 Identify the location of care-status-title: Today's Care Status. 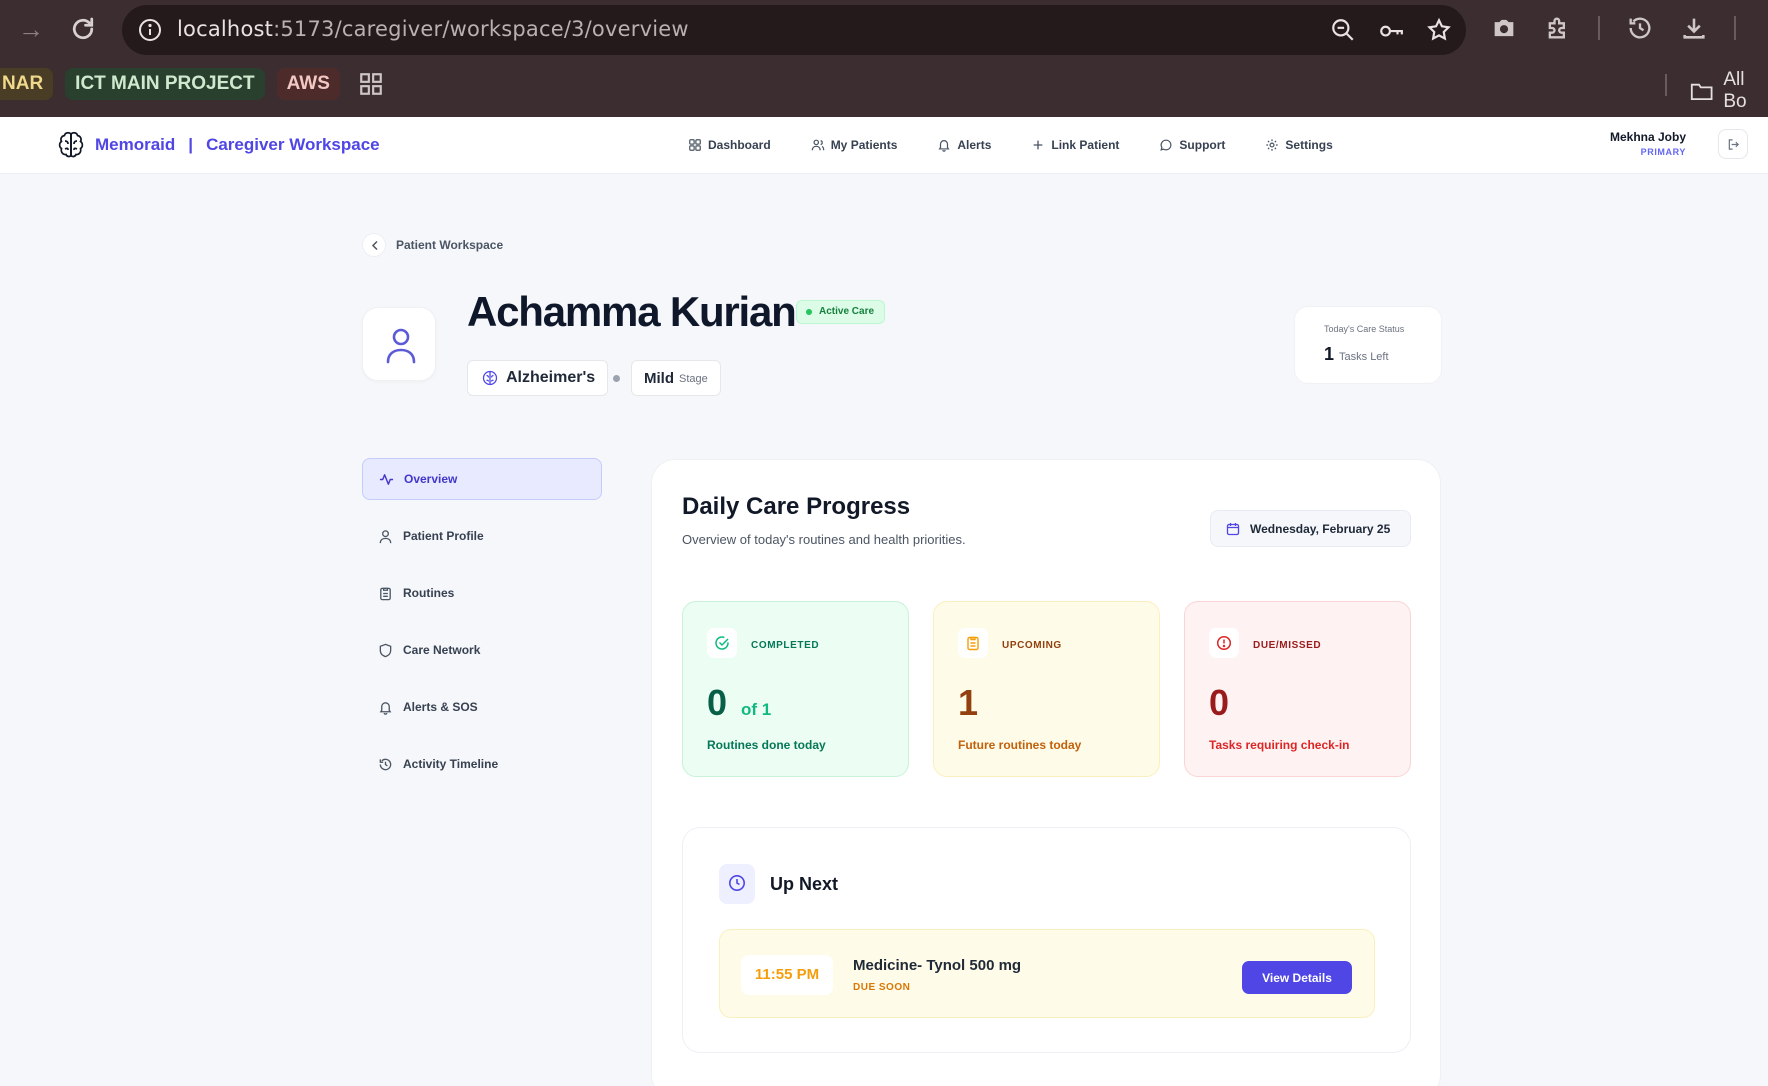
(1364, 329).